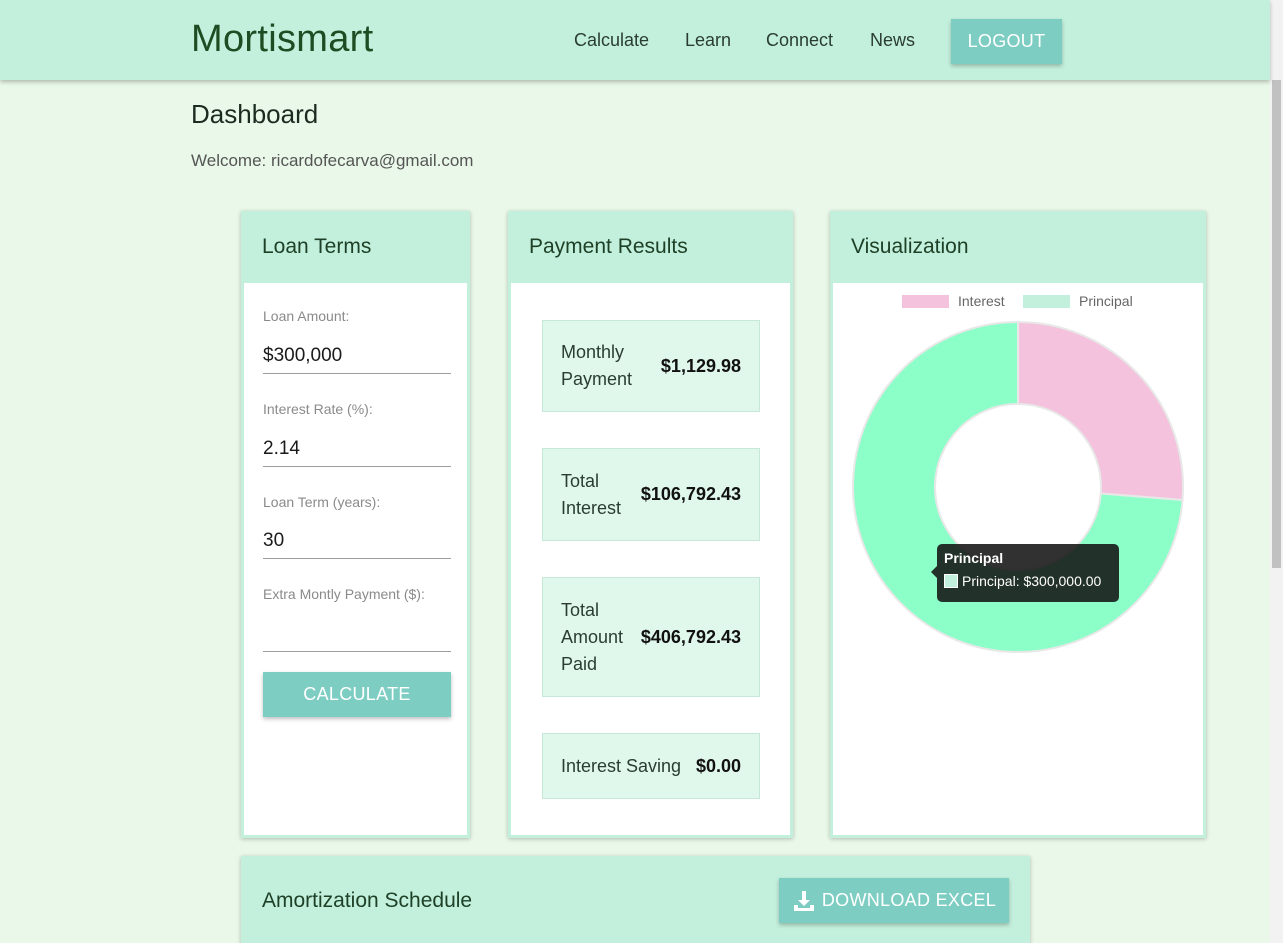 This screenshot has height=943, width=1283. What do you see at coordinates (803, 900) in the screenshot?
I see `download-icon` at bounding box center [803, 900].